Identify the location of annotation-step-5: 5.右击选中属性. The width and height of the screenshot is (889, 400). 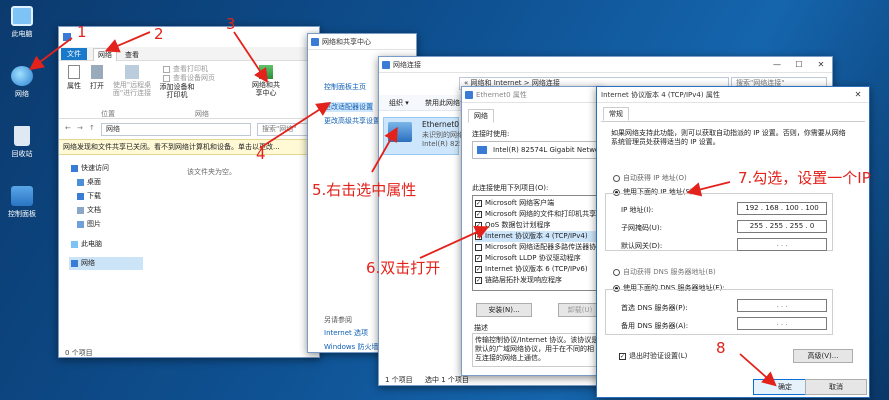
(364, 190).